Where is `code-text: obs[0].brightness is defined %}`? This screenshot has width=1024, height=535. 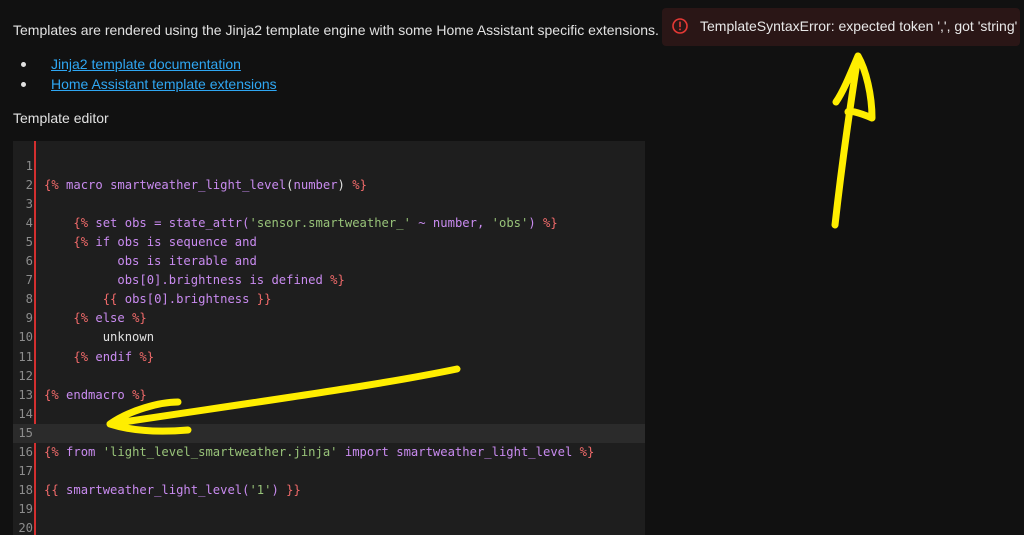 code-text: obs[0].brightness is defined %} is located at coordinates (194, 280).